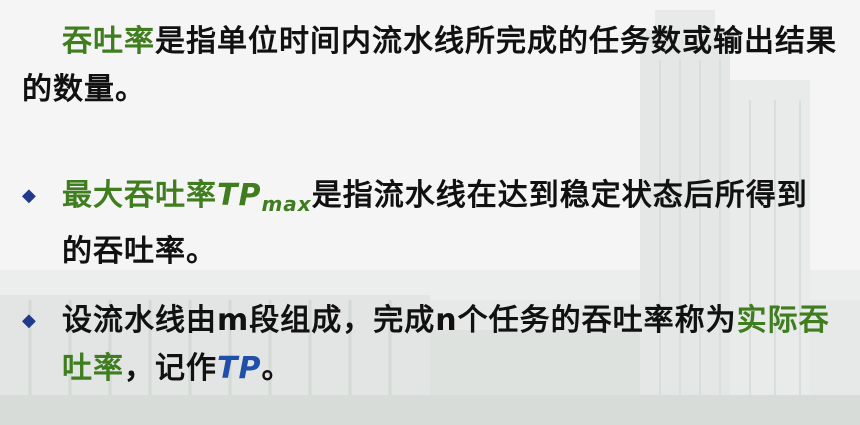 The width and height of the screenshot is (860, 425). What do you see at coordinates (399, 320) in the screenshot?
I see `actual-throughput-text: 设流水线由m段组成，完成n个任务的吞吐率称为` at bounding box center [399, 320].